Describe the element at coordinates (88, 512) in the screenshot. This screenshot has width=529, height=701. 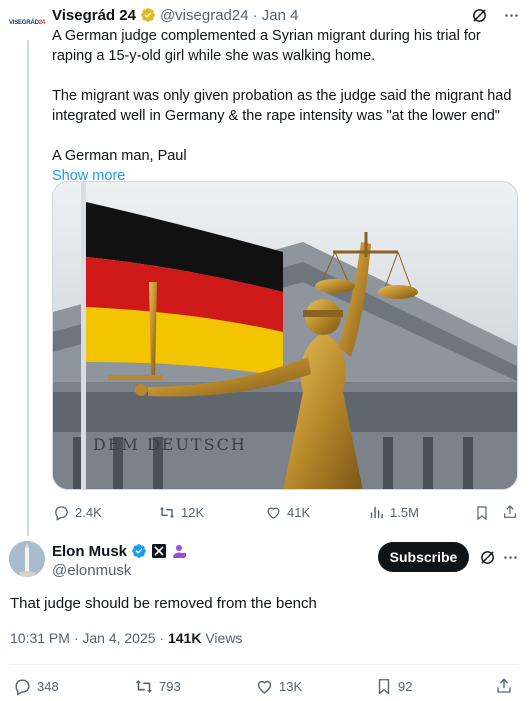
I see `reply-count: 2.4K` at that location.